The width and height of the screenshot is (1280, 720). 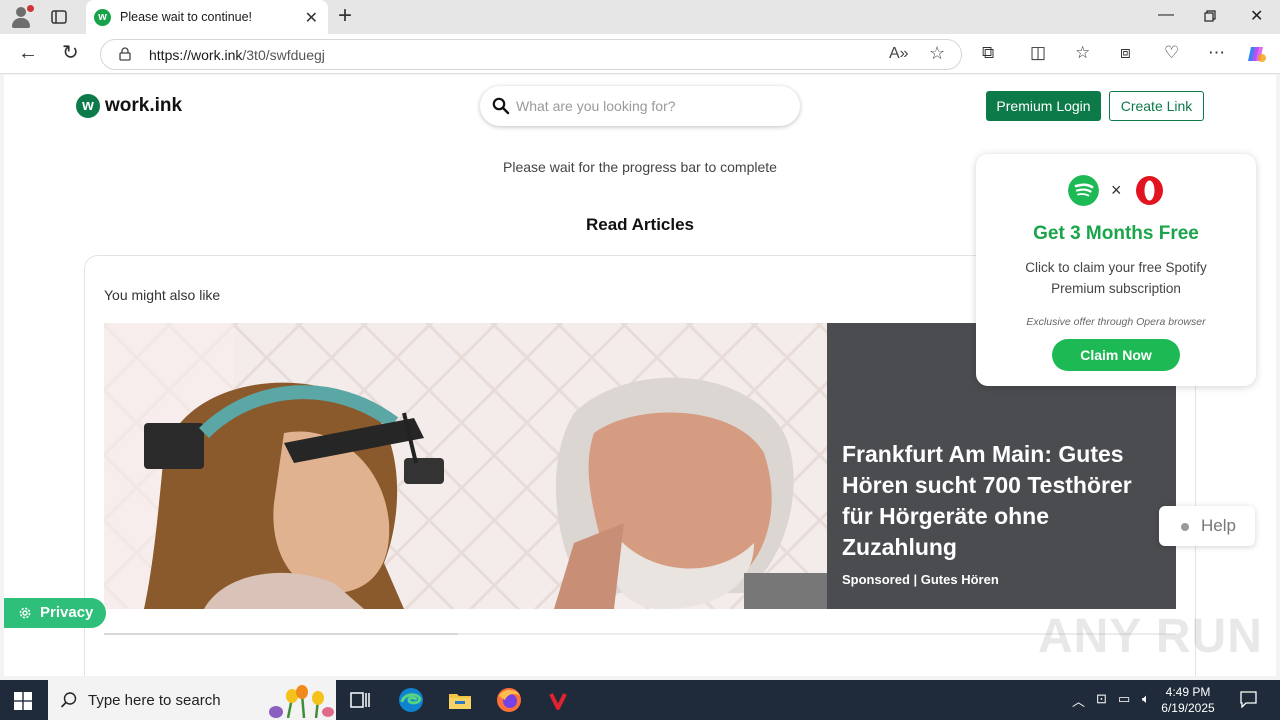 I want to click on url-text: https://work.ink/3t0/swfduegj, so click(x=237, y=55).